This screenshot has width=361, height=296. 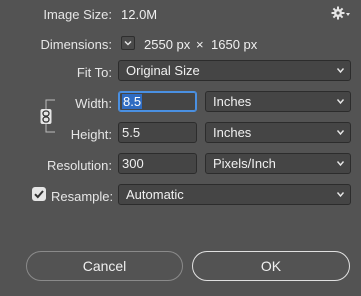 I want to click on width-unit-value: Inches, so click(x=232, y=101).